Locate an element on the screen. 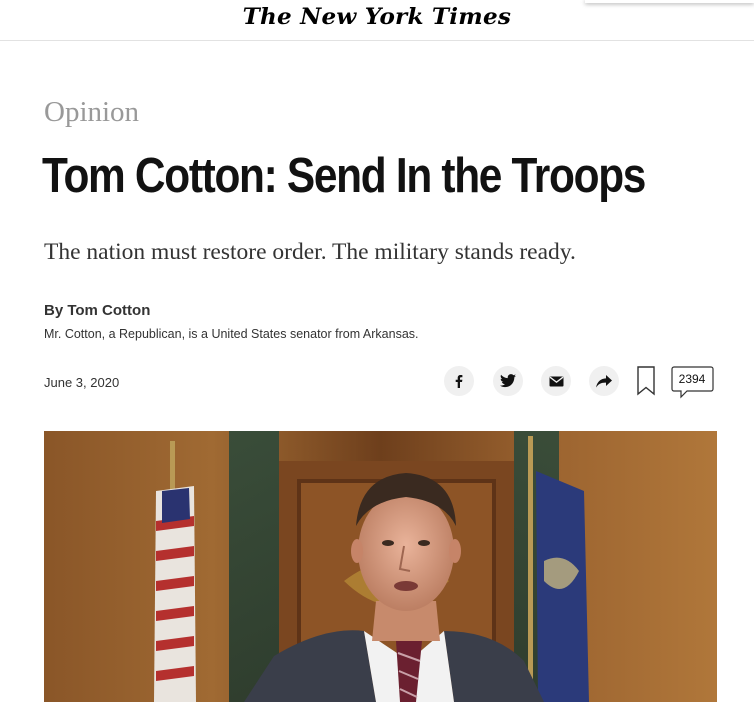 This screenshot has width=754, height=702. article-headline: Tom Cotton: Send In the Troops is located at coordinates (344, 176).